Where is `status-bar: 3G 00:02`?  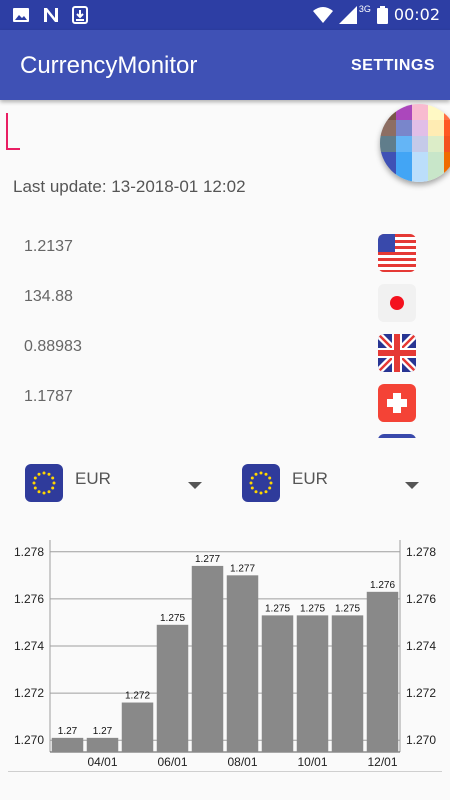
status-bar: 3G 00:02 is located at coordinates (225, 15).